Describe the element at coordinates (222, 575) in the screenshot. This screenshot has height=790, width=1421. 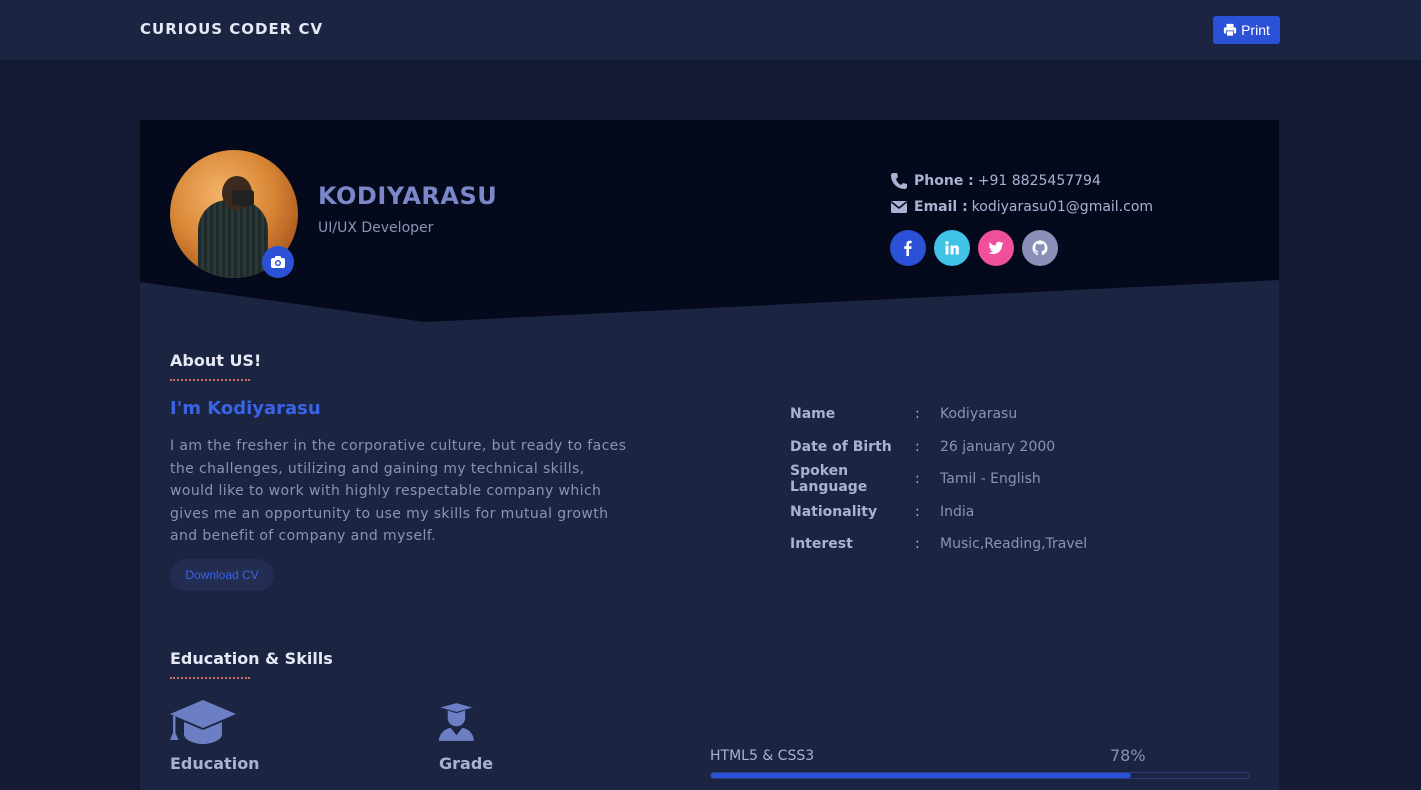
I see `download-cv-button: Download CV` at that location.